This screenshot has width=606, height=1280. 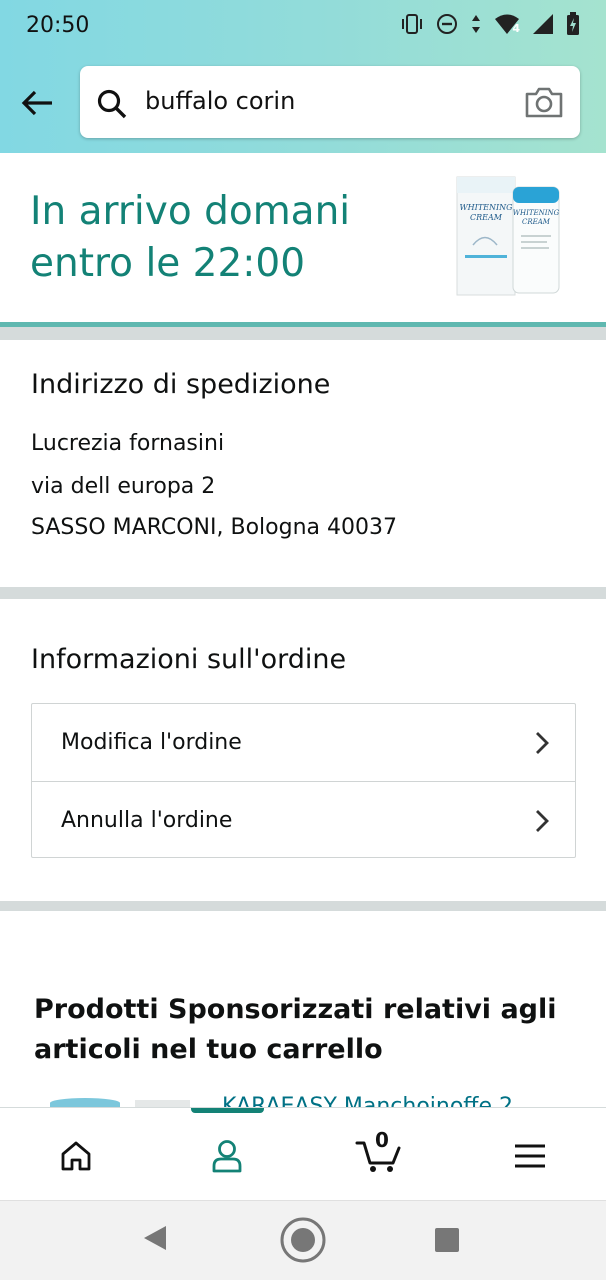 I want to click on system-home-button, so click(x=303, y=1240).